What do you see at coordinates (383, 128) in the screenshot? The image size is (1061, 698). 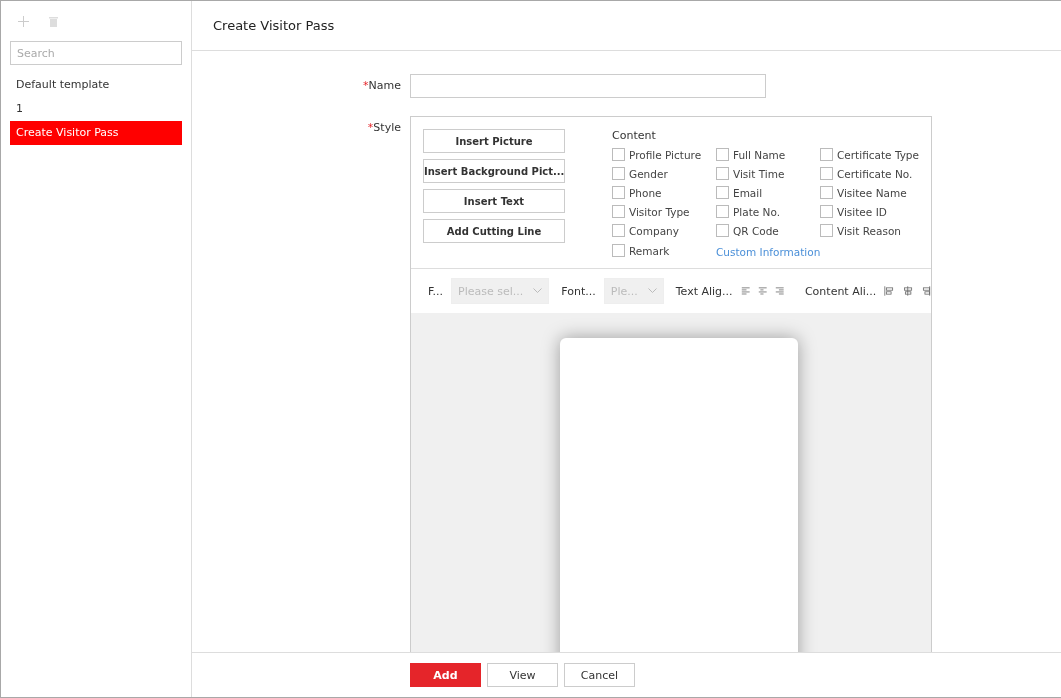 I see `style-label: *Style` at bounding box center [383, 128].